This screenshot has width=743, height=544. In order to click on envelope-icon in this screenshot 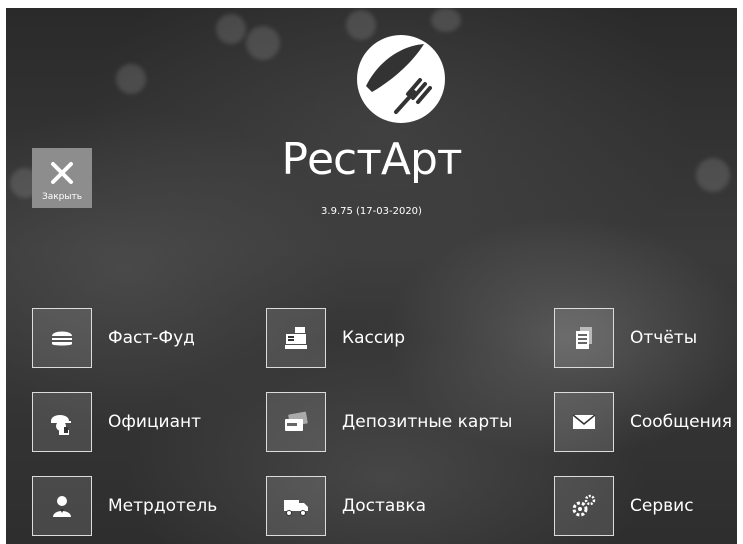, I will do `click(584, 421)`.